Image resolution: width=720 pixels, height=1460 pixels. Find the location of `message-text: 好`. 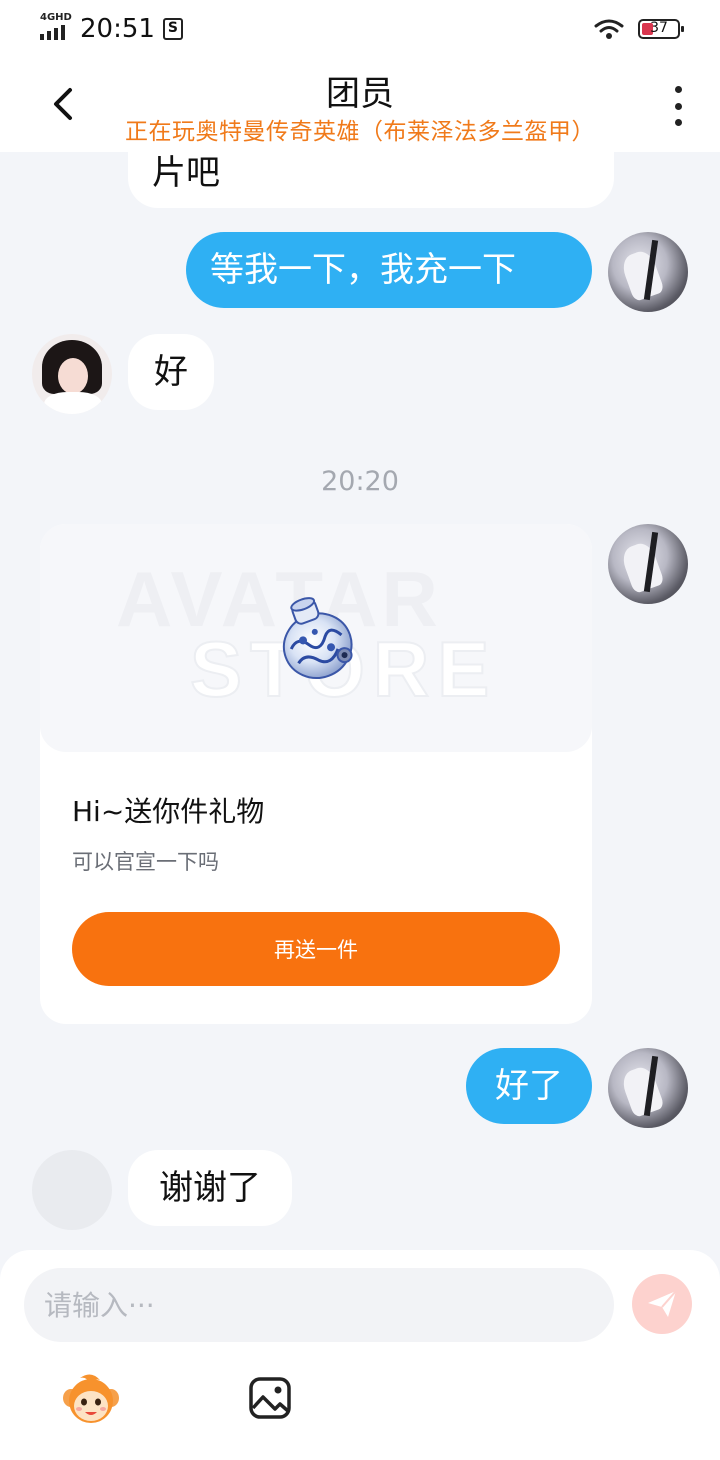

message-text: 好 is located at coordinates (171, 372).